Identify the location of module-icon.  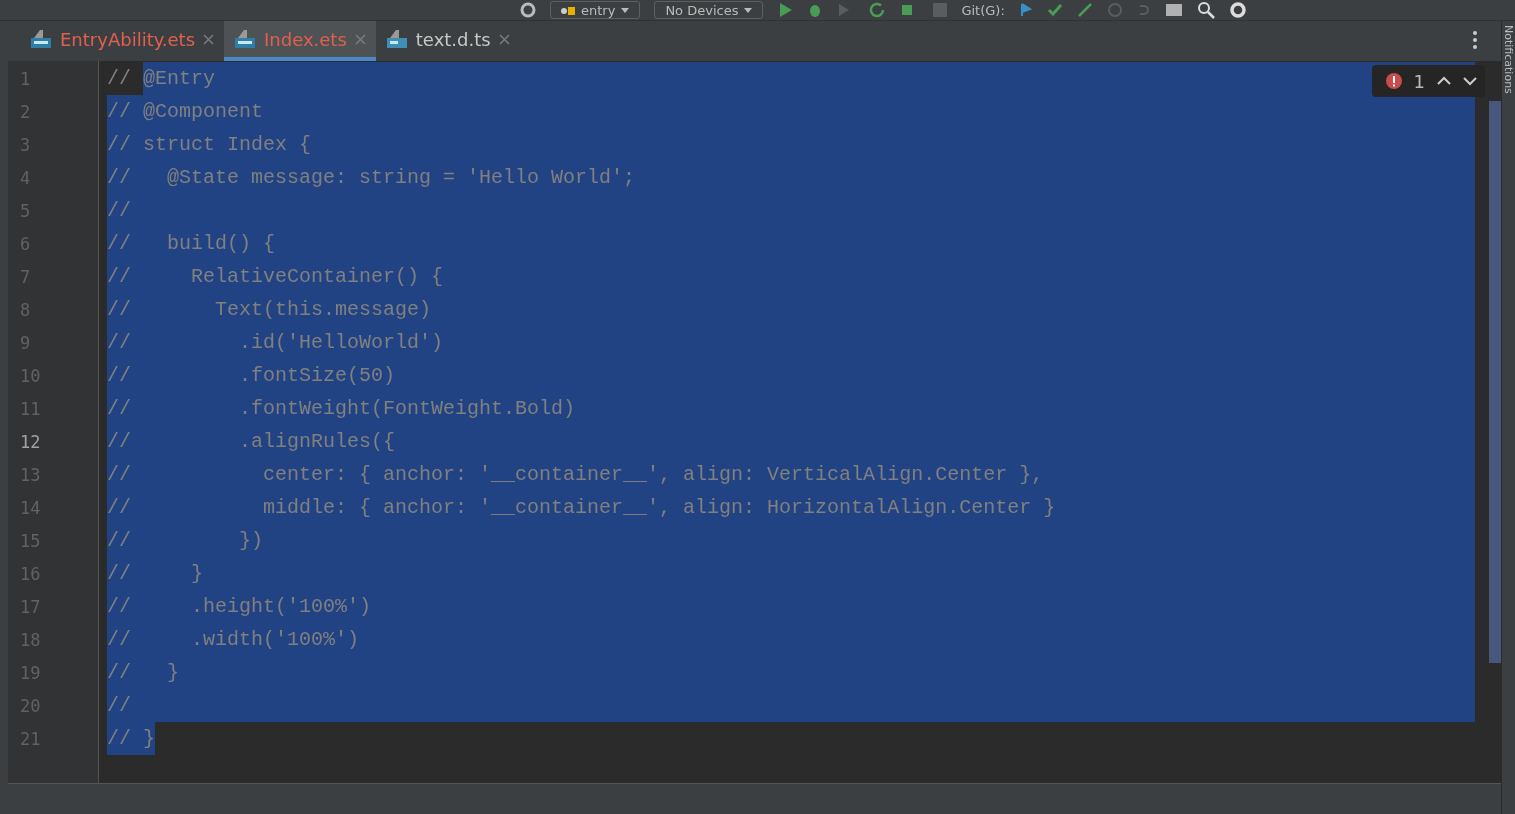
(568, 10).